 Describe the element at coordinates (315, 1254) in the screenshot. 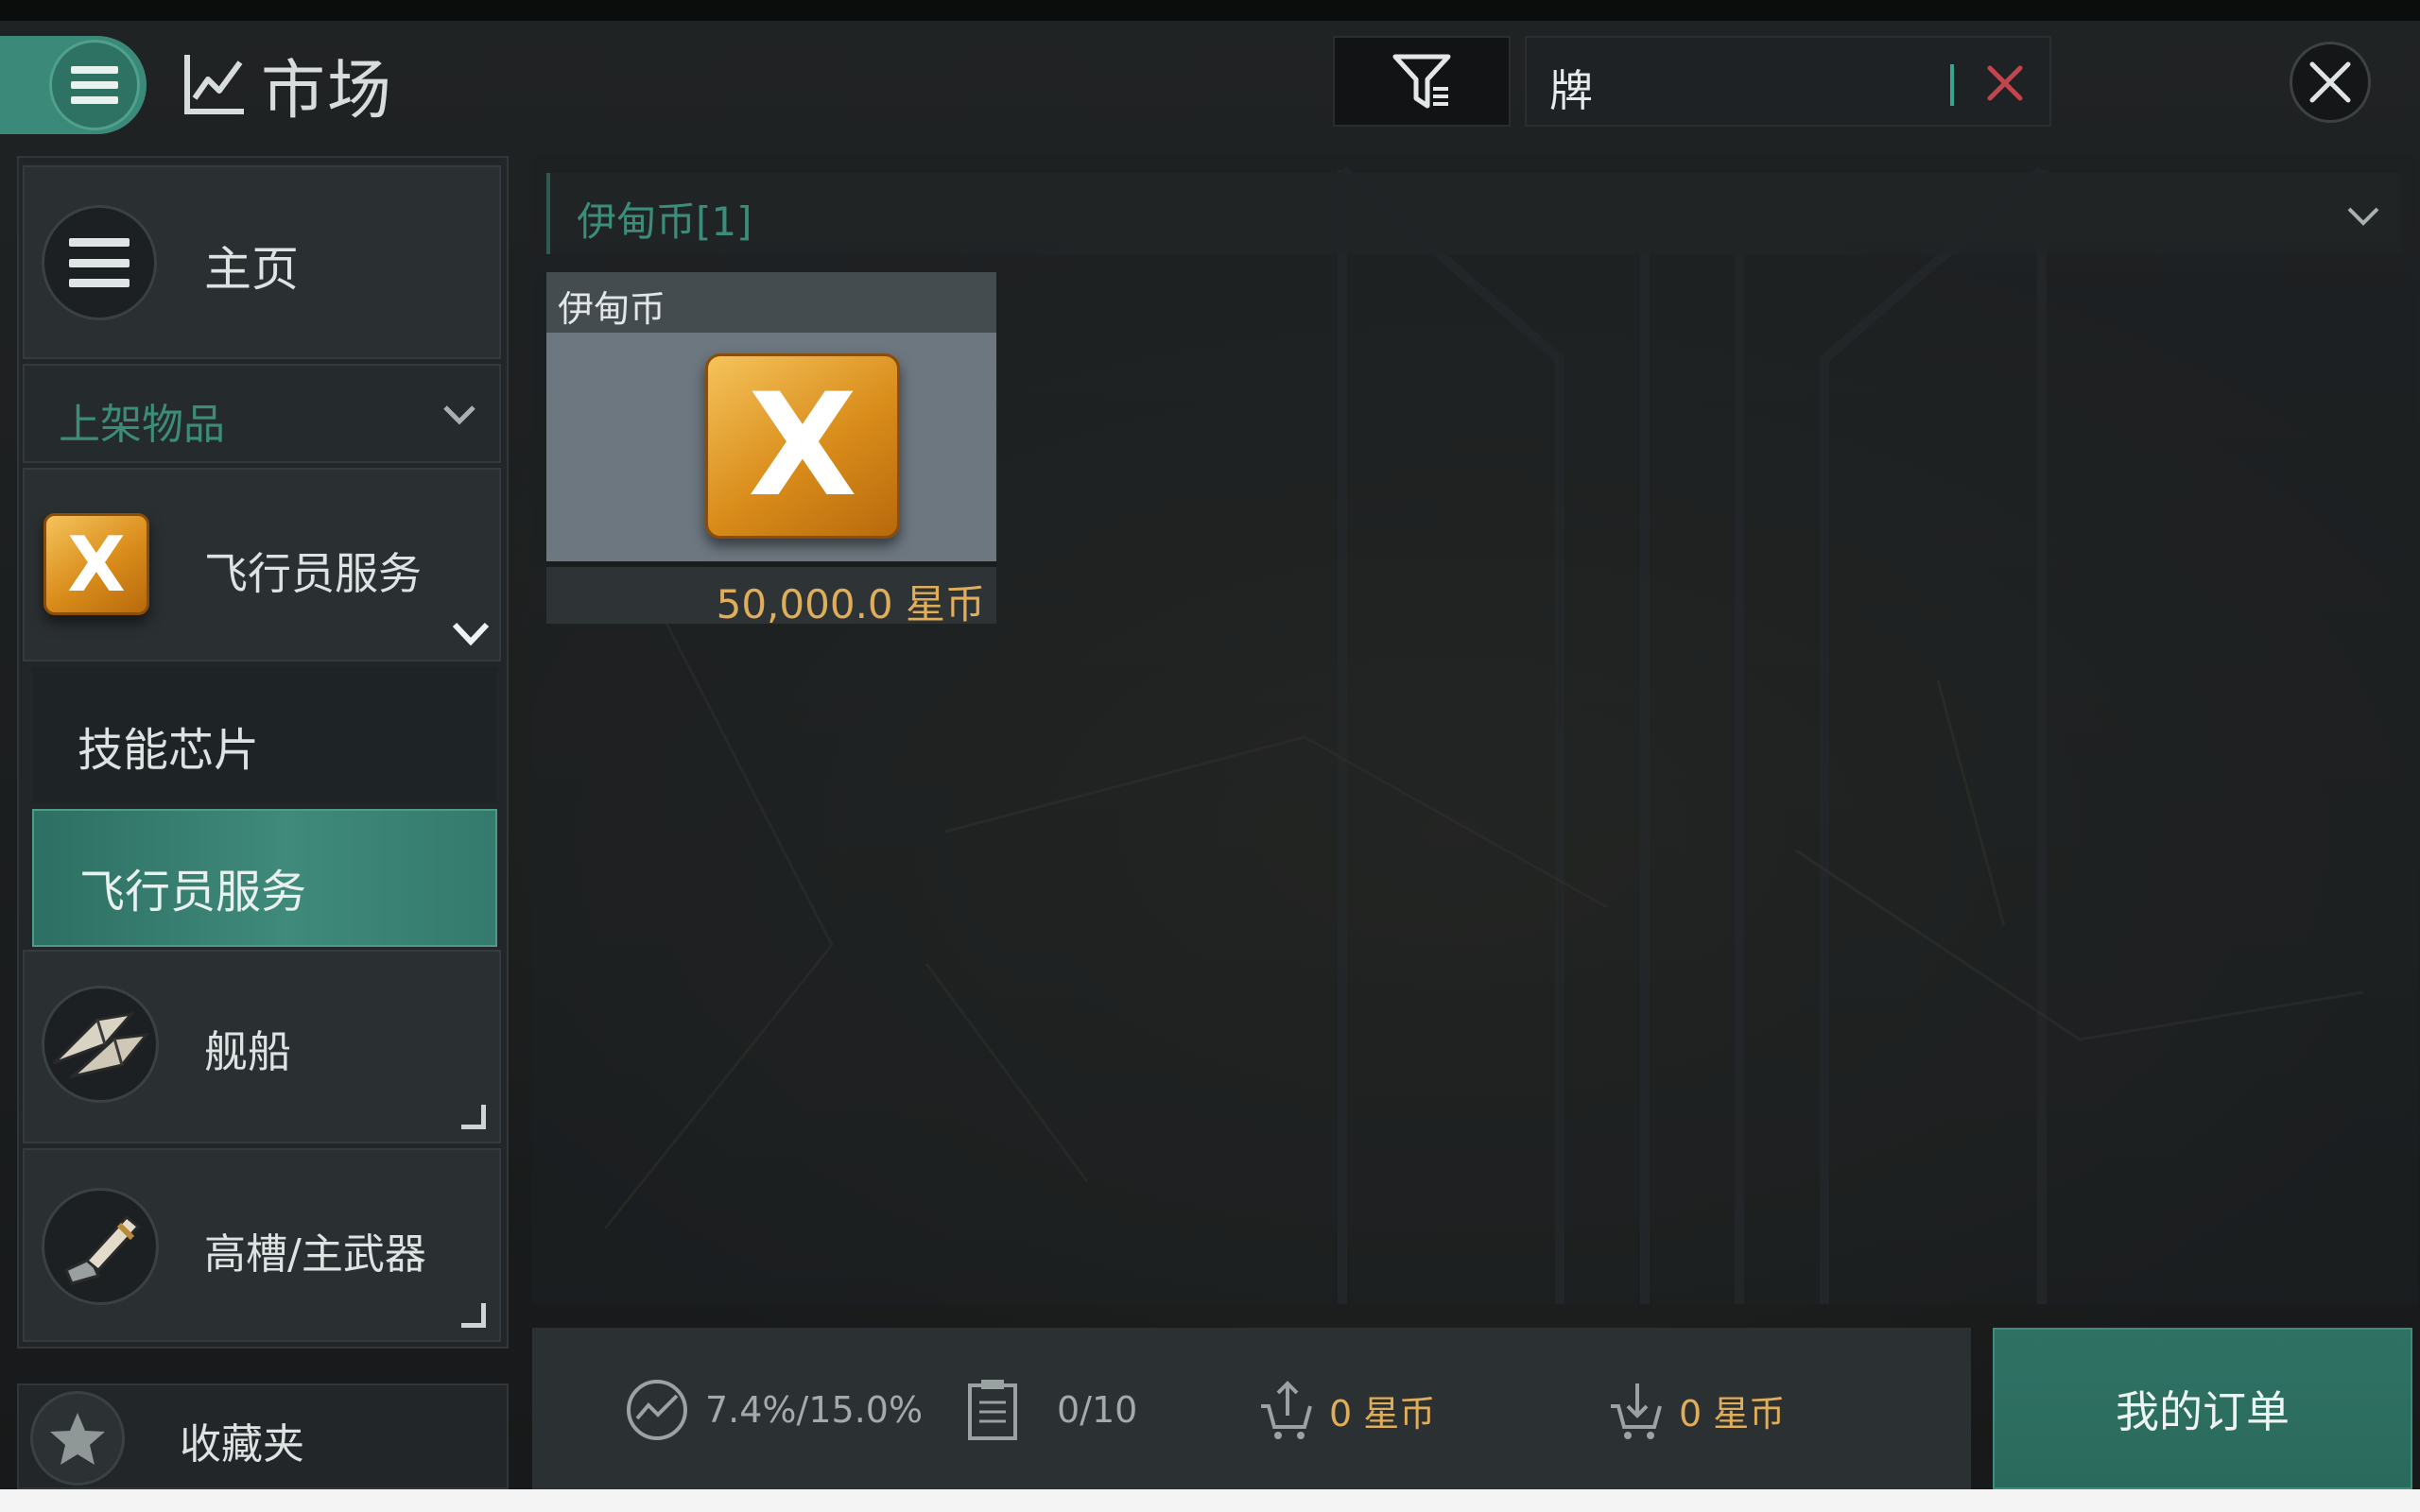

I see `sidebar-item-label: 高槽/主武器` at that location.